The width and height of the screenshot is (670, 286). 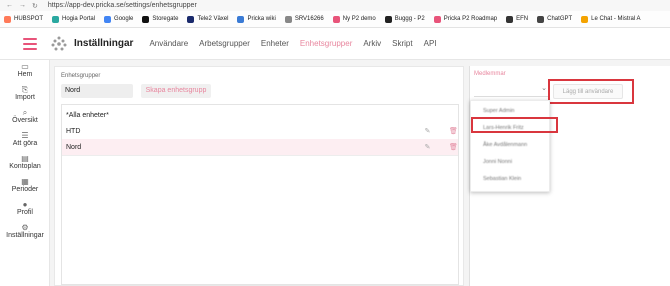 What do you see at coordinates (544, 88) in the screenshot?
I see `chevron-down-icon: ⌄` at bounding box center [544, 88].